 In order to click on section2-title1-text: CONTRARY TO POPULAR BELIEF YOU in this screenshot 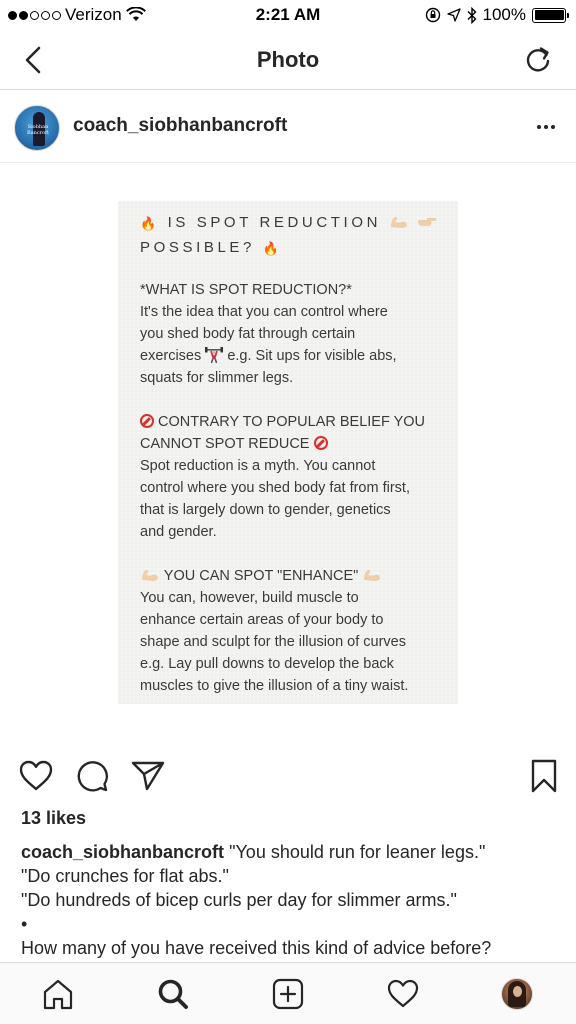, I will do `click(292, 422)`.